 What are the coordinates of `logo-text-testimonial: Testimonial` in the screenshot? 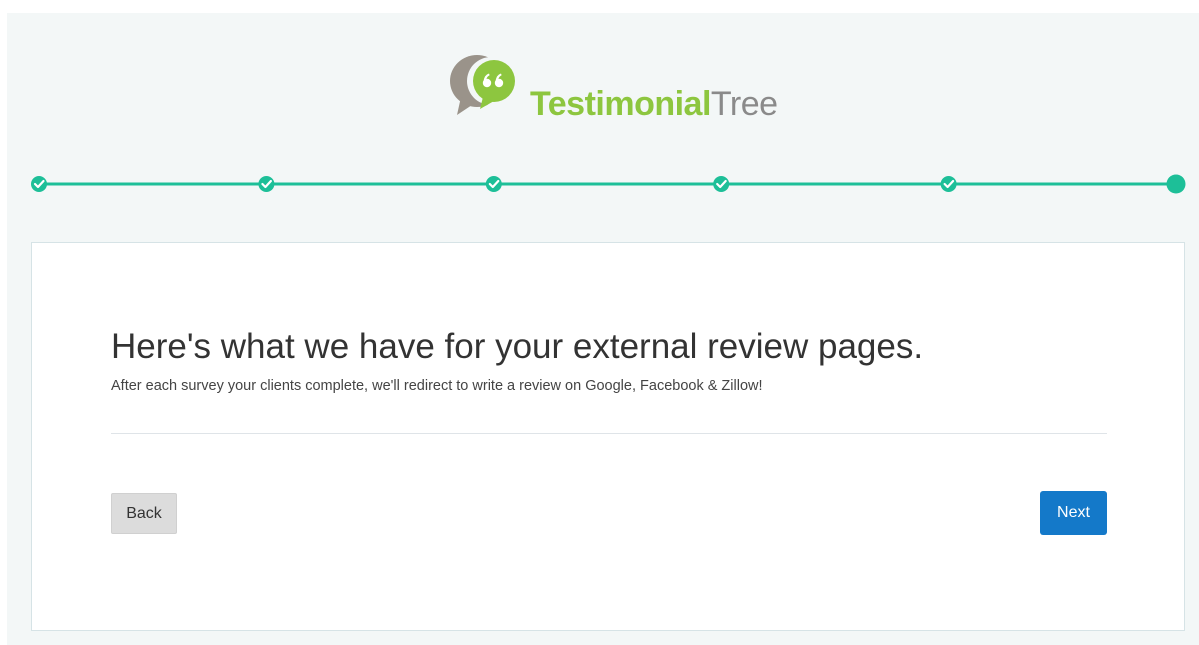 It's located at (620, 104).